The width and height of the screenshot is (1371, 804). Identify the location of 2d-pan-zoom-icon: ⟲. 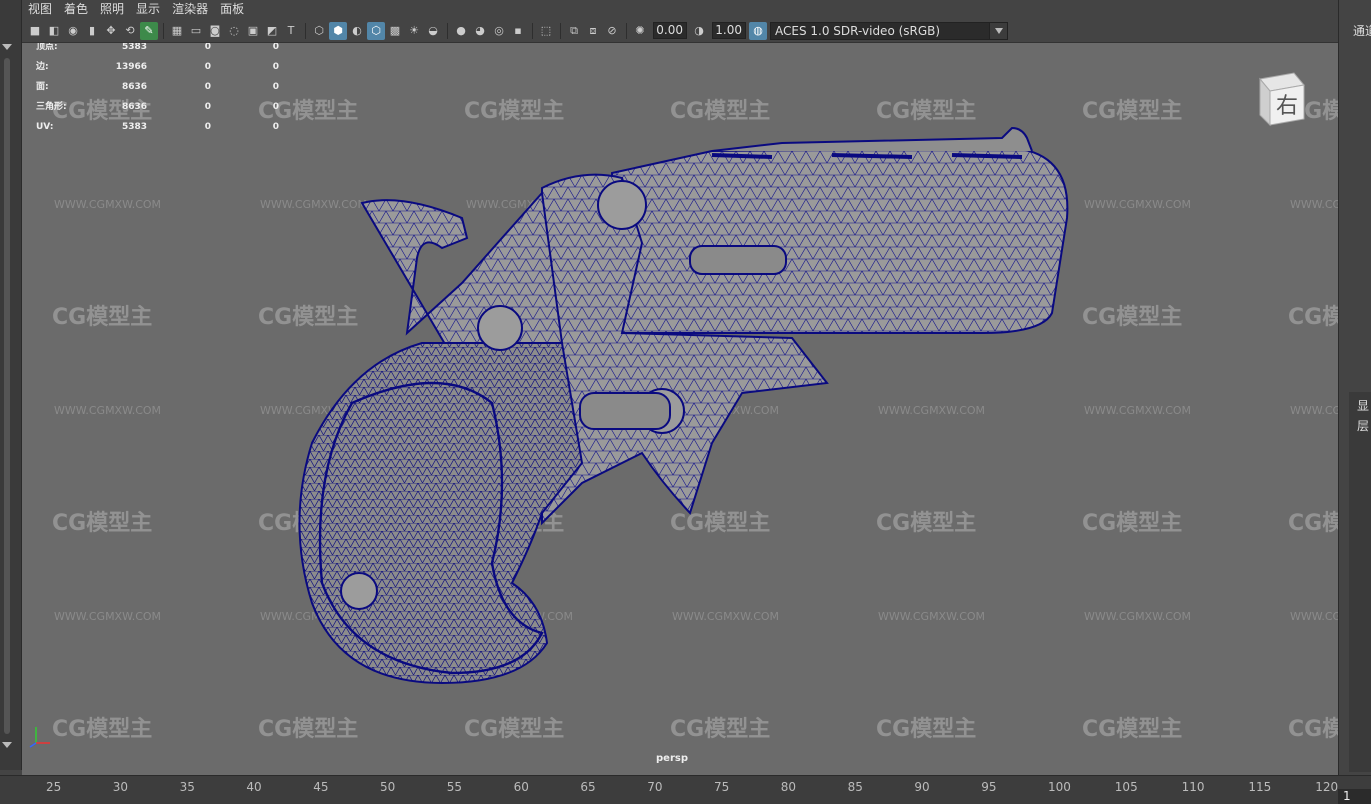
(130, 31).